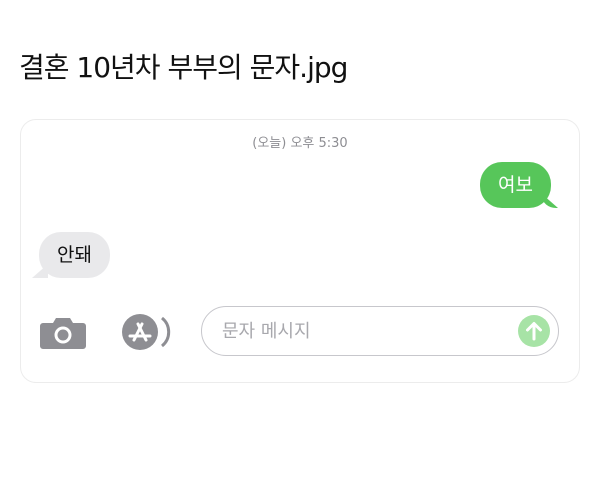 The height and width of the screenshot is (477, 600). I want to click on incoming-message-text: 안돼, so click(74, 255).